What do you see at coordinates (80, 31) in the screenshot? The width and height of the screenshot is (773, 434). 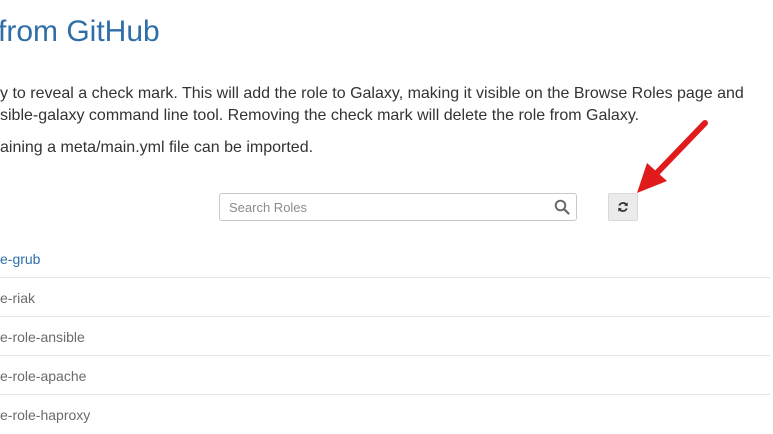 I see `page-title: from GitHub` at bounding box center [80, 31].